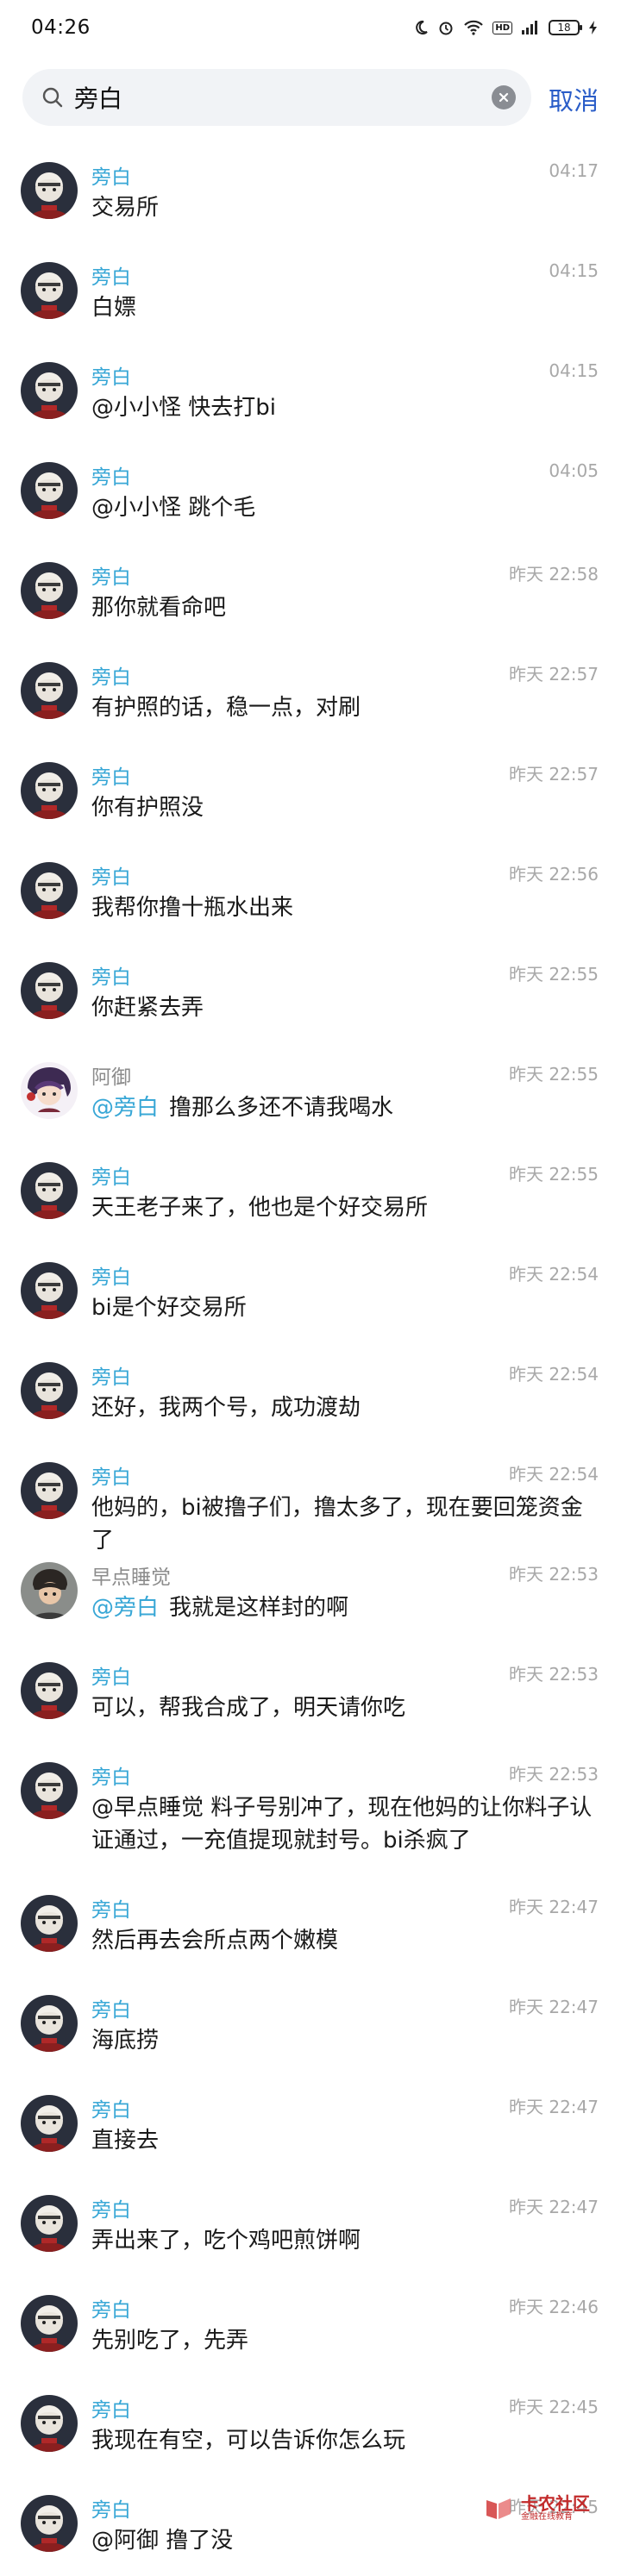 This screenshot has width=621, height=2576. I want to click on result-item: 旁白 昨天 22:46 先别吃了，先弄, so click(310, 2326).